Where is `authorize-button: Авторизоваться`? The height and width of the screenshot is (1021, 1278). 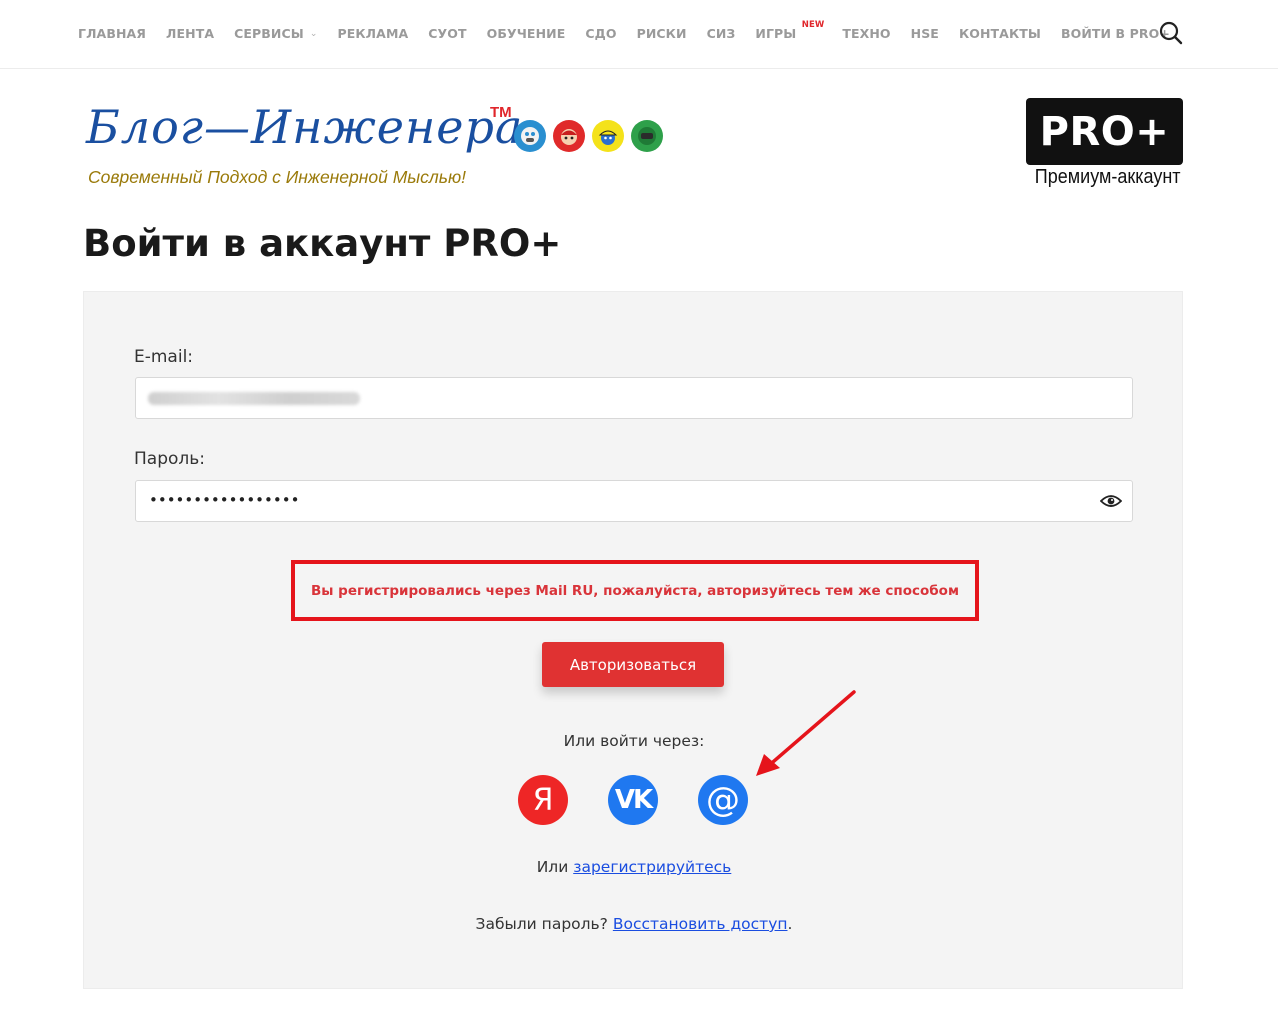
authorize-button: Авторизоваться is located at coordinates (633, 664).